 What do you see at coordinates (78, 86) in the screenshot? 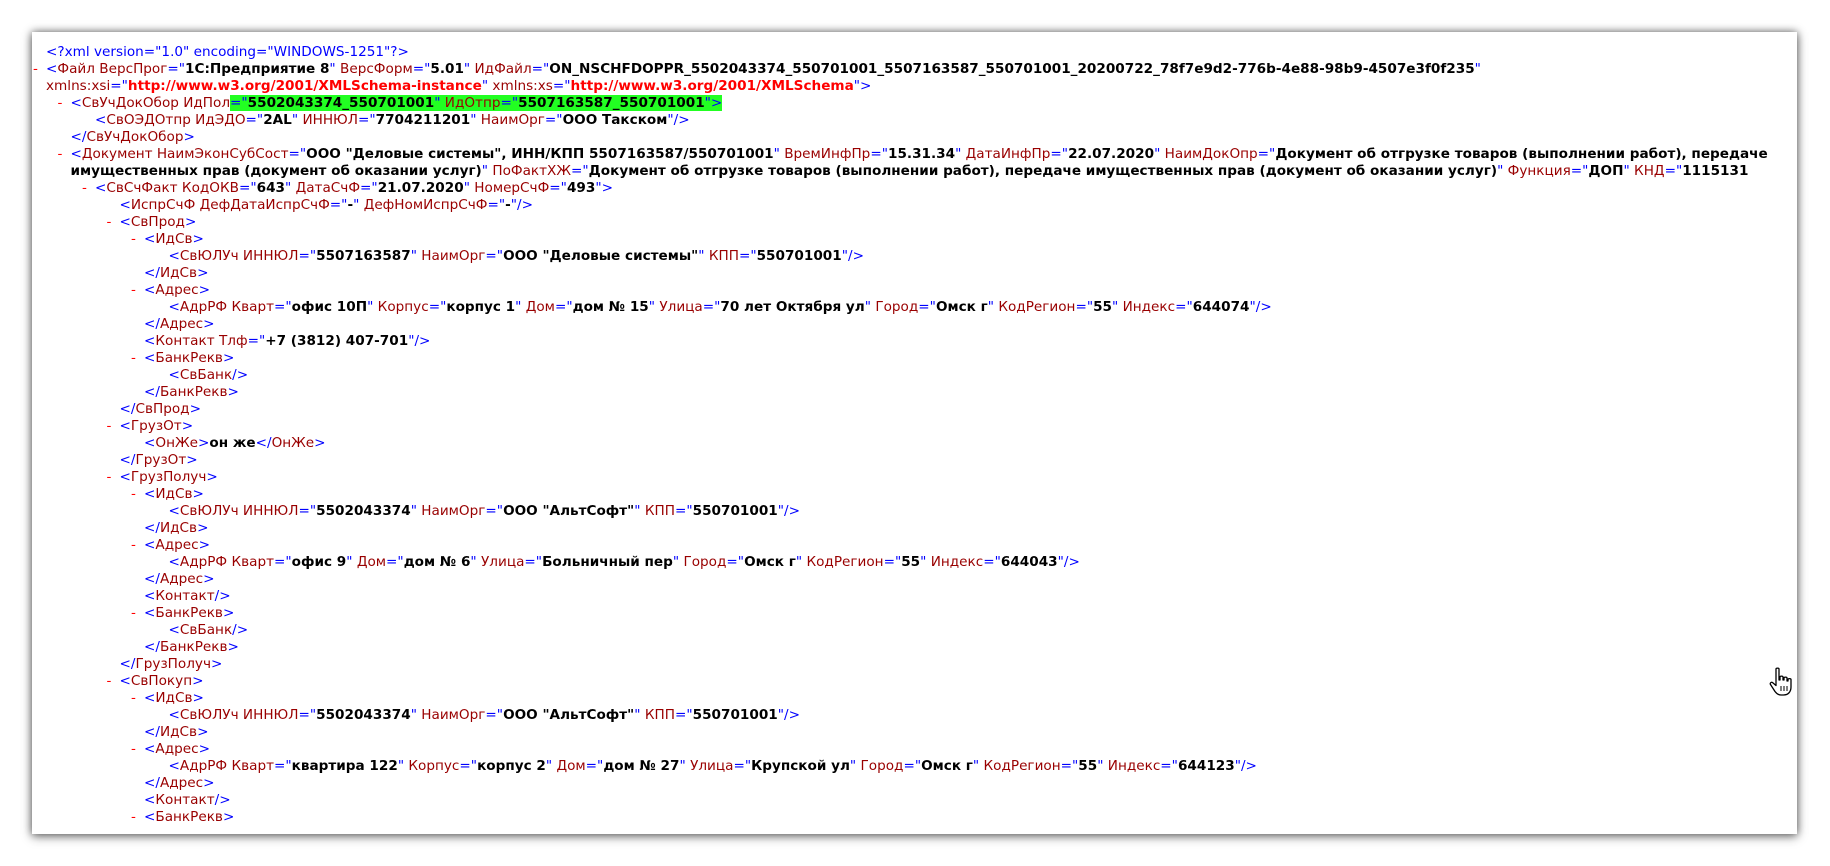
I see `xml-attribute-name: xmlns:xsi` at bounding box center [78, 86].